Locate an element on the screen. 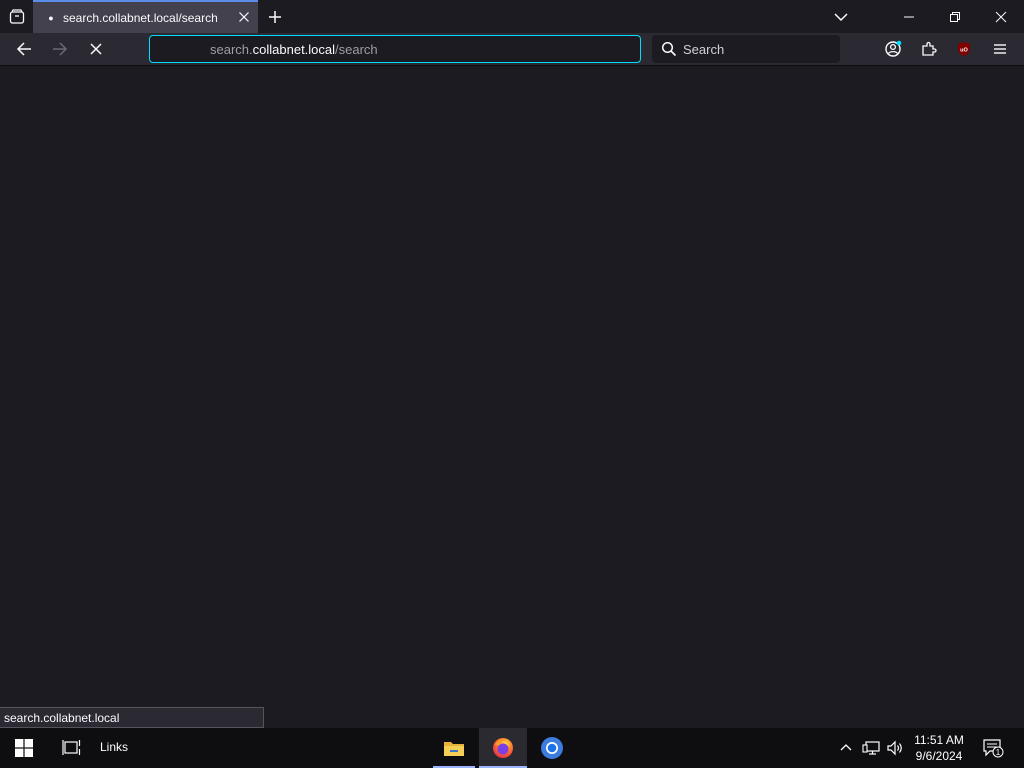 This screenshot has width=1024, height=768. url-prefix: search. is located at coordinates (231, 49).